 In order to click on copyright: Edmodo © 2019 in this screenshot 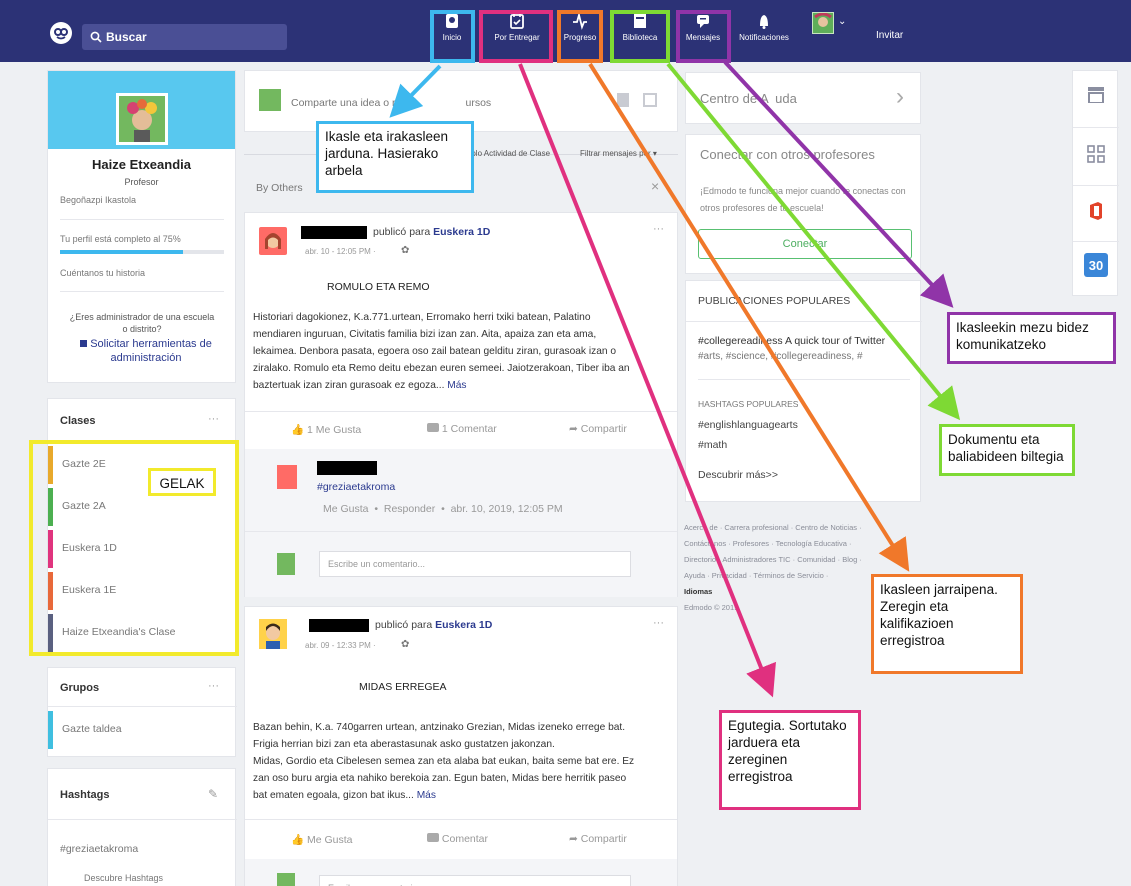, I will do `click(711, 607)`.